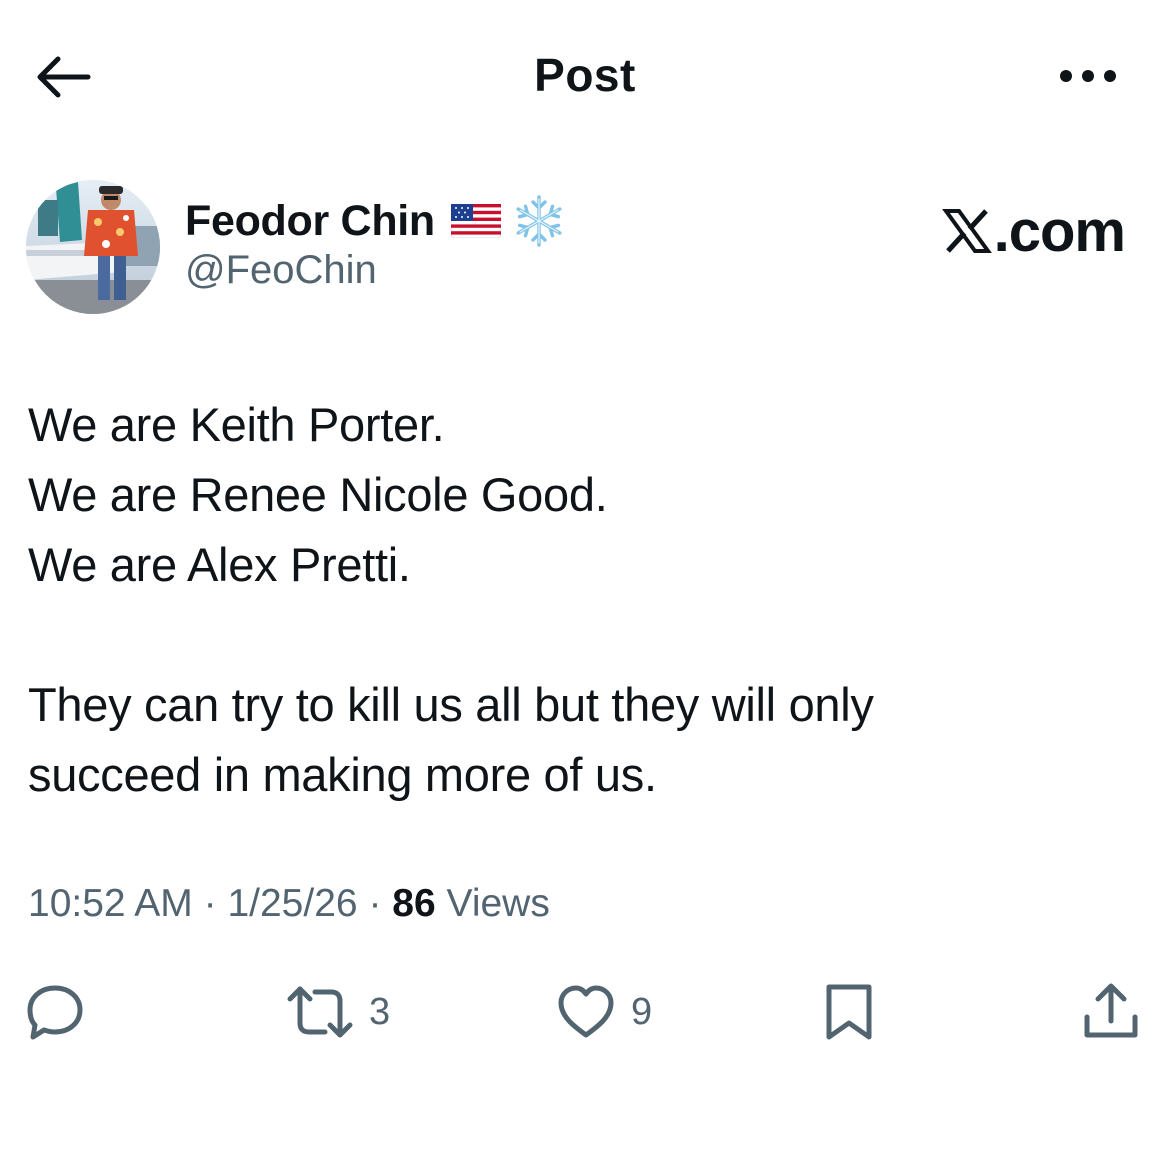 This screenshot has width=1170, height=1170. I want to click on more-horizontal-icon, so click(1088, 76).